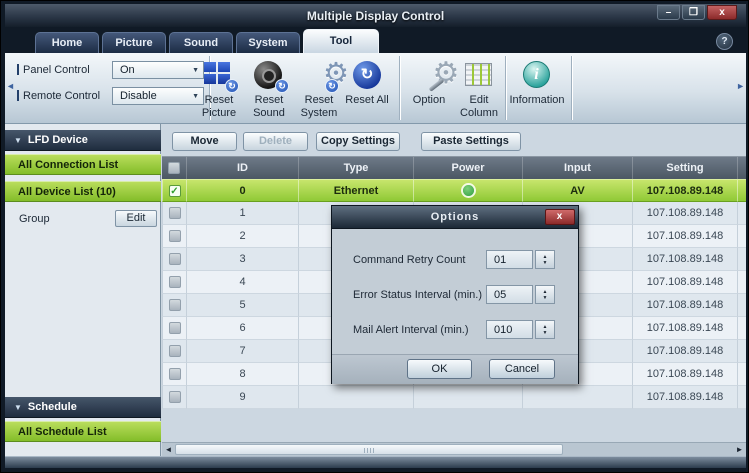 This screenshot has width=749, height=473. What do you see at coordinates (560, 217) in the screenshot?
I see `dialog-close-button: x` at bounding box center [560, 217].